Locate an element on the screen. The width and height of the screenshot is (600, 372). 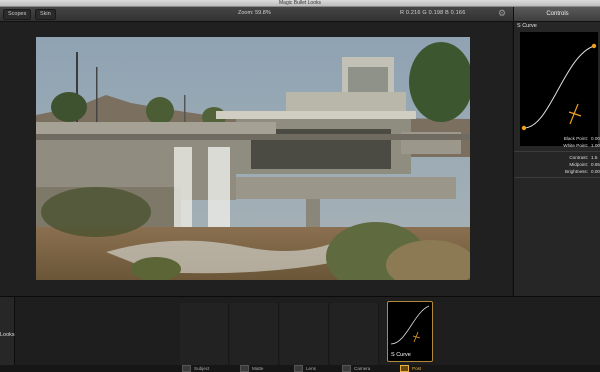
contrast-value: 1.5 is located at coordinates (594, 157).